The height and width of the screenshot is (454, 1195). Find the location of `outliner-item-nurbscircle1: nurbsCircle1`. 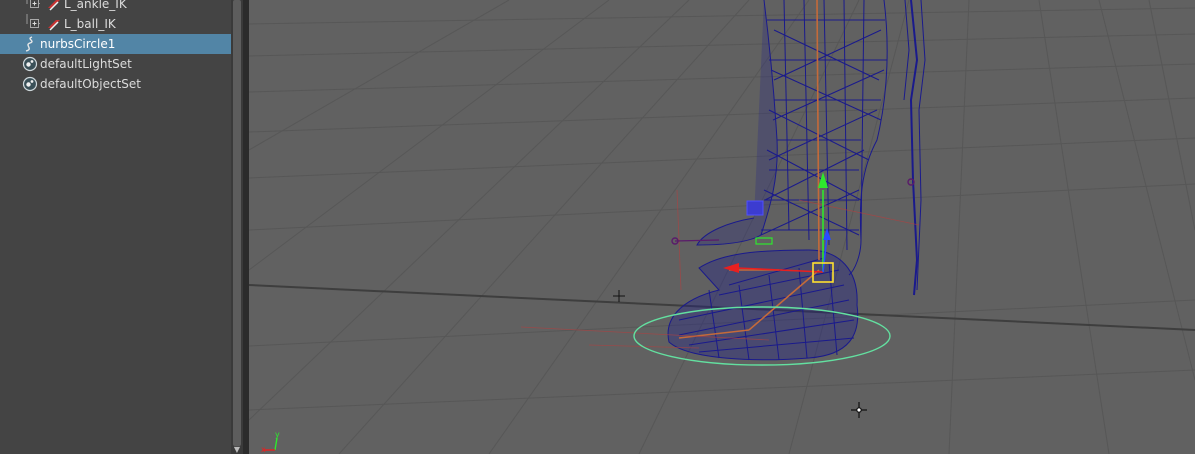

outliner-item-nurbscircle1: nurbsCircle1 is located at coordinates (115, 44).